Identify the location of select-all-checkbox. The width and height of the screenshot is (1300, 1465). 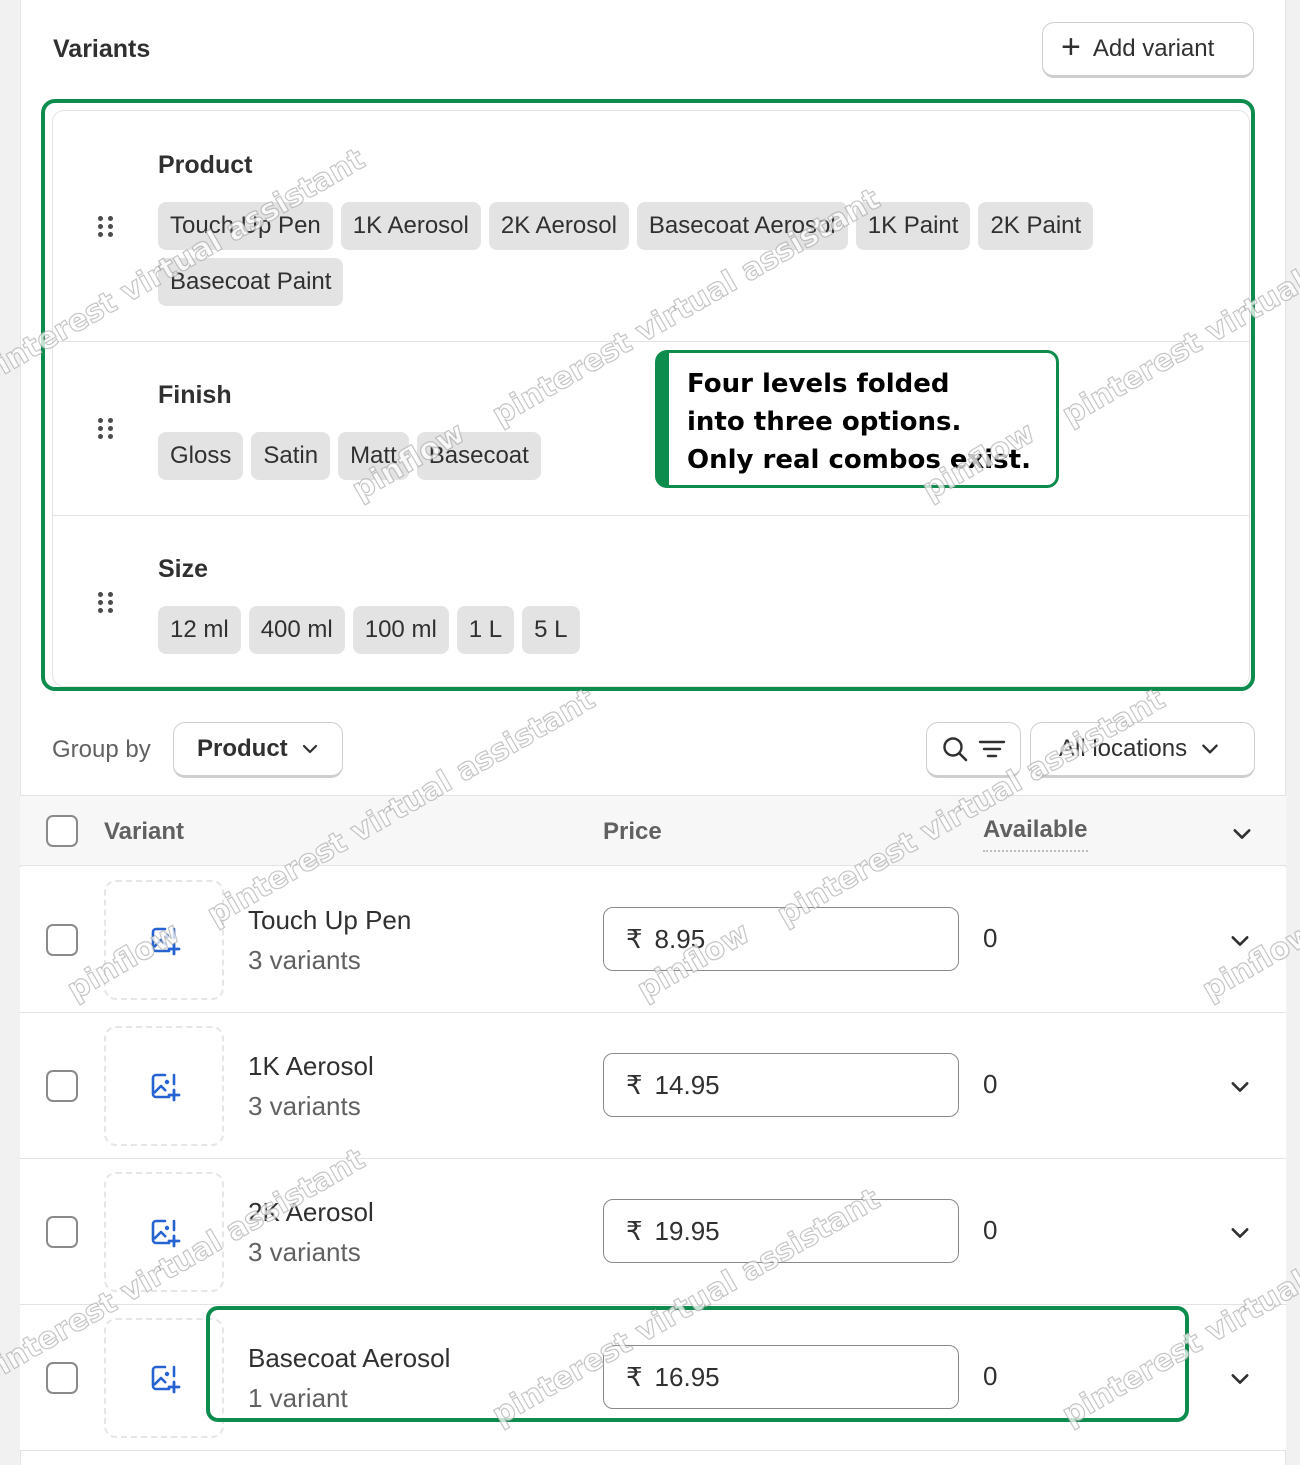
(62, 831).